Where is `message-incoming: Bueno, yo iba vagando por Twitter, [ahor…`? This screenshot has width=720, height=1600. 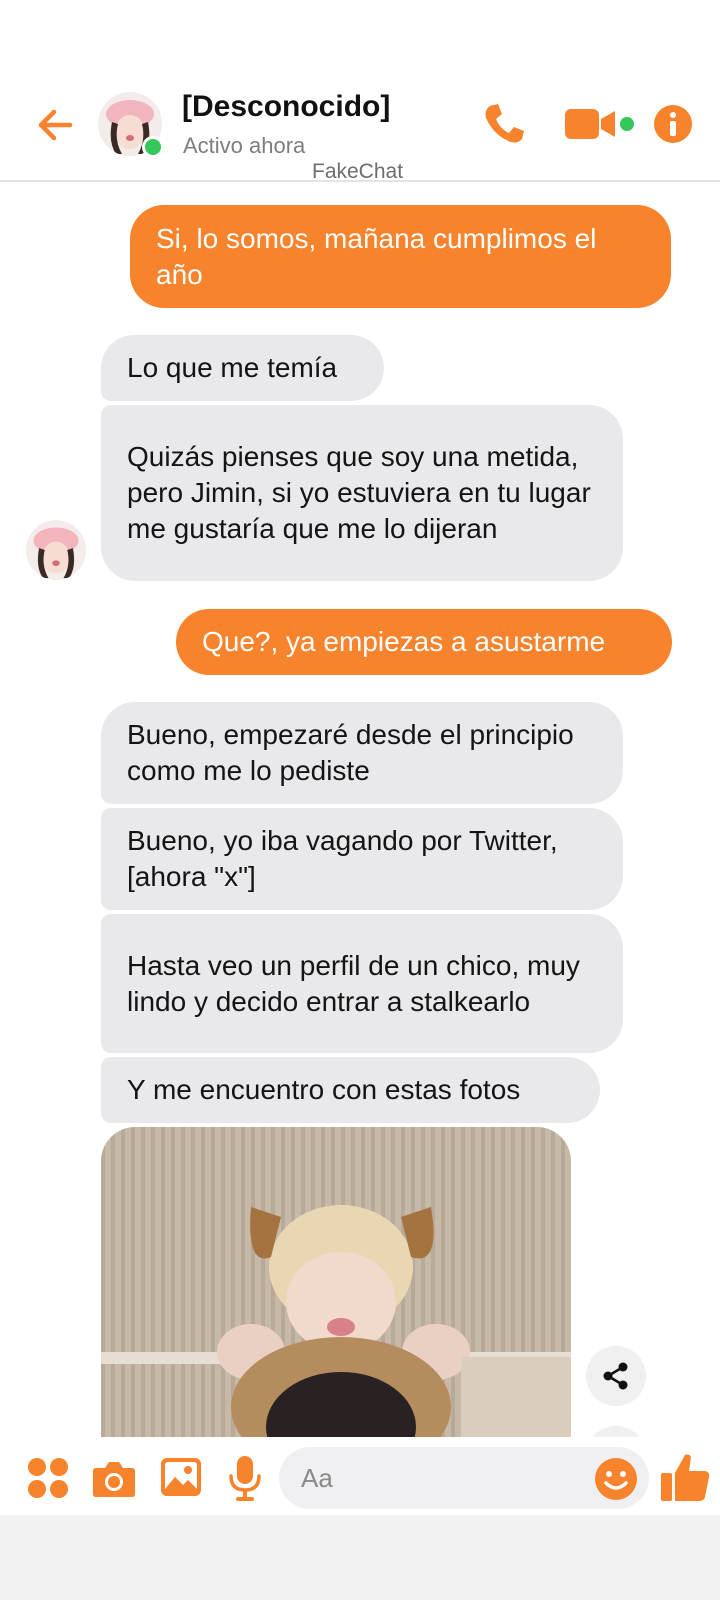
message-incoming: Bueno, yo iba vagando por Twitter, [ahor… is located at coordinates (362, 859).